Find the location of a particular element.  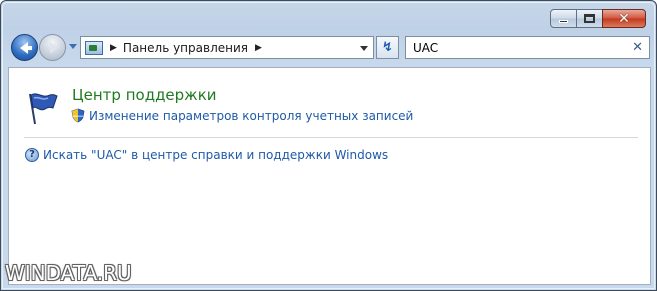

caption-buttons: ✕ is located at coordinates (598, 18).